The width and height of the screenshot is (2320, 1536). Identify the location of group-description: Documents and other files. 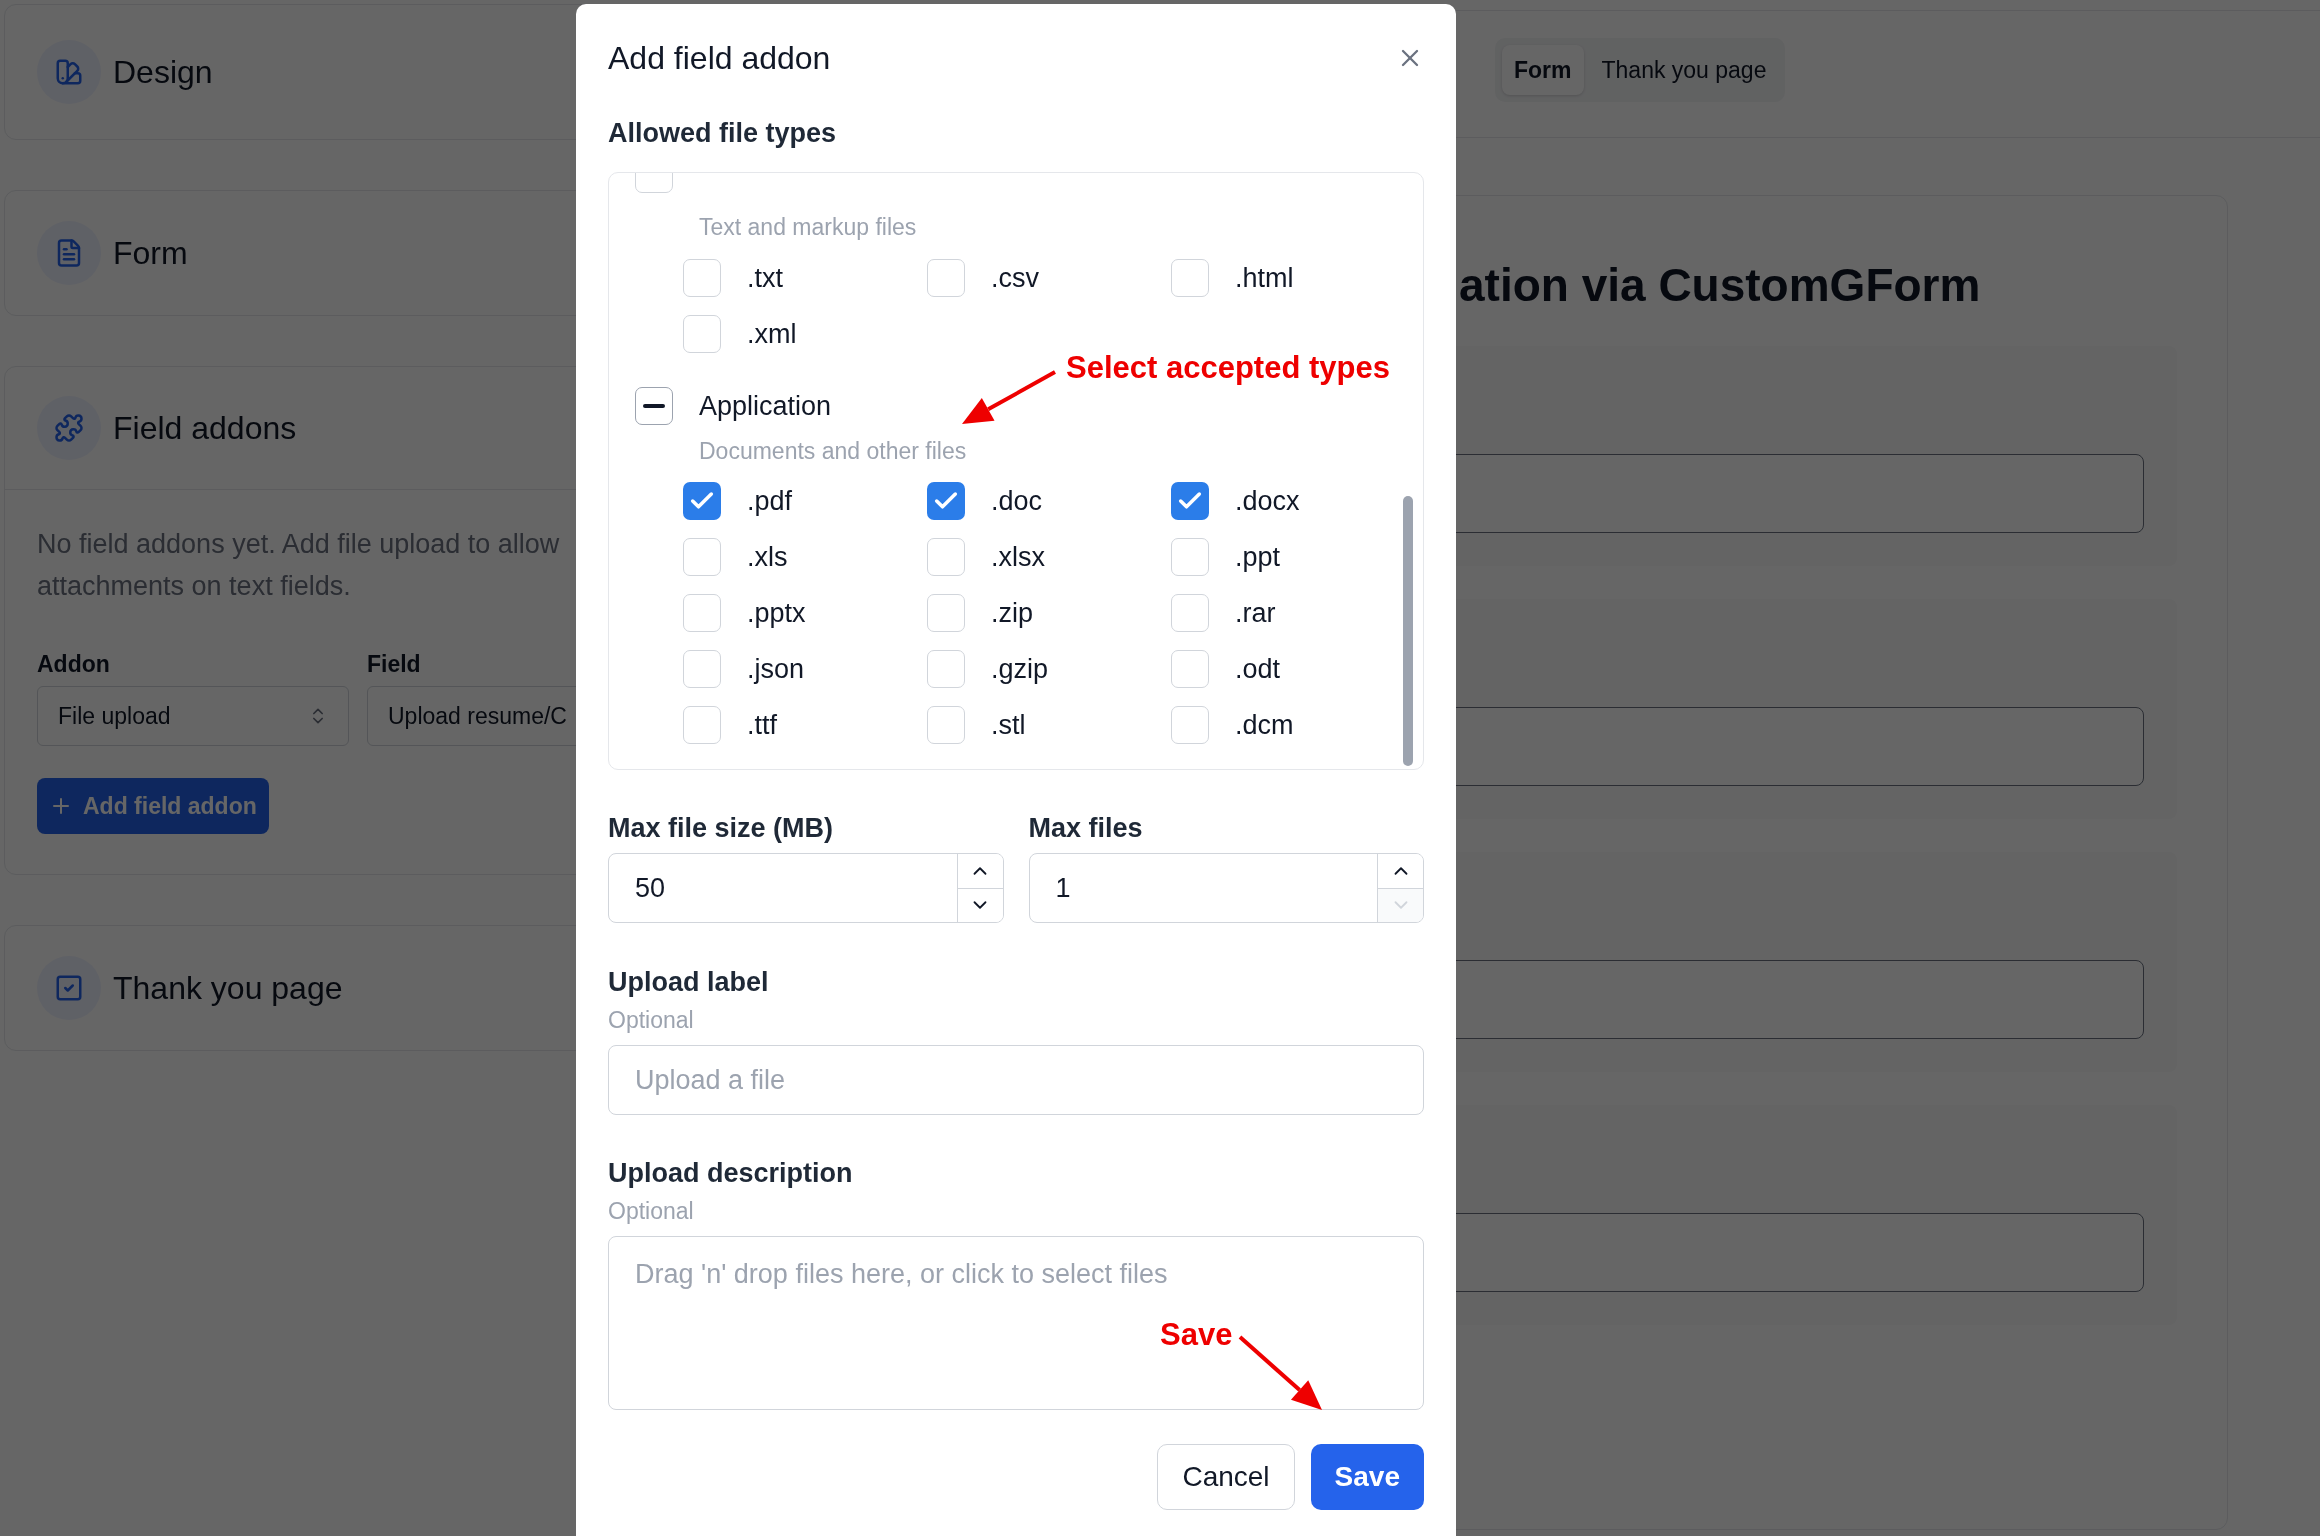
(833, 451).